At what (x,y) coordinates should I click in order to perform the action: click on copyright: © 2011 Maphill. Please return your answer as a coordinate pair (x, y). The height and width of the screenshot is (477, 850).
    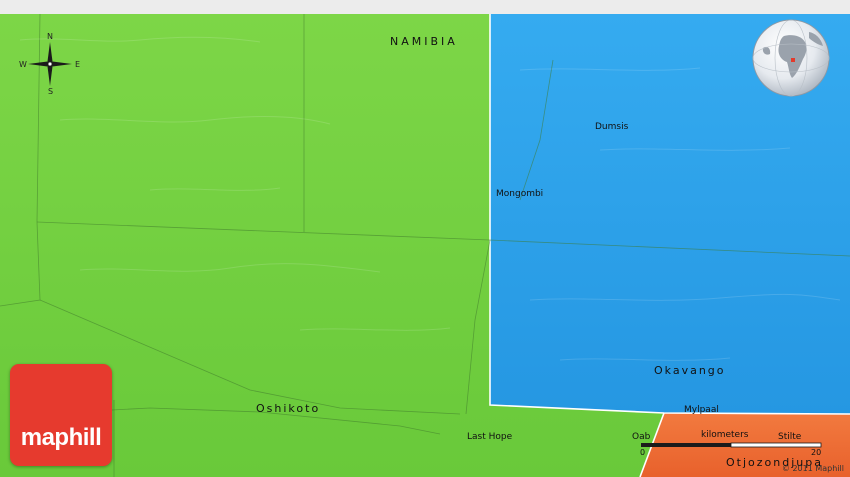
    Looking at the image, I should click on (812, 468).